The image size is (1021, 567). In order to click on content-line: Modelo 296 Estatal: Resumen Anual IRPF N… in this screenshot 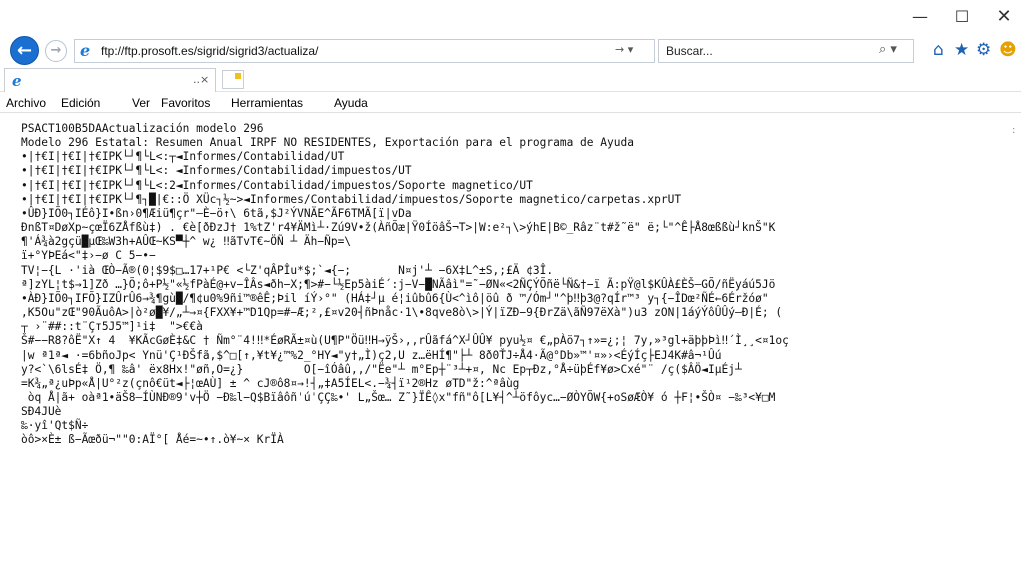, I will do `click(327, 143)`.